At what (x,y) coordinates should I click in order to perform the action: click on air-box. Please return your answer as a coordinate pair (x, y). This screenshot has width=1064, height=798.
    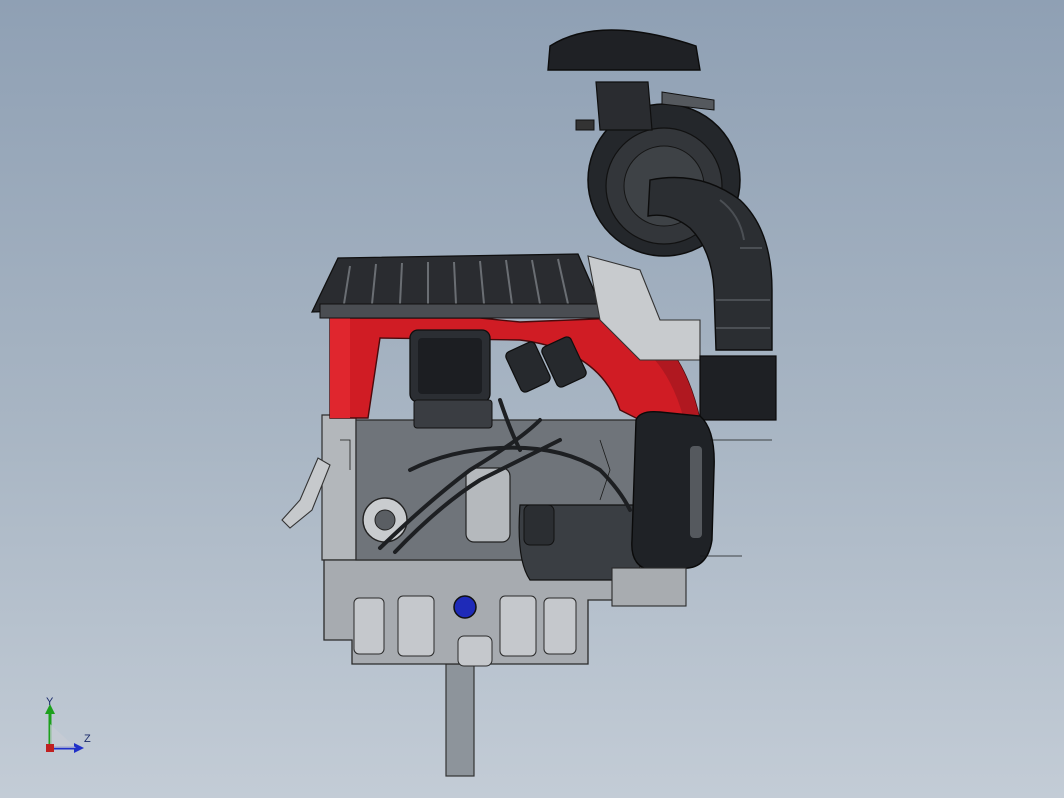
    Looking at the image, I should click on (738, 388).